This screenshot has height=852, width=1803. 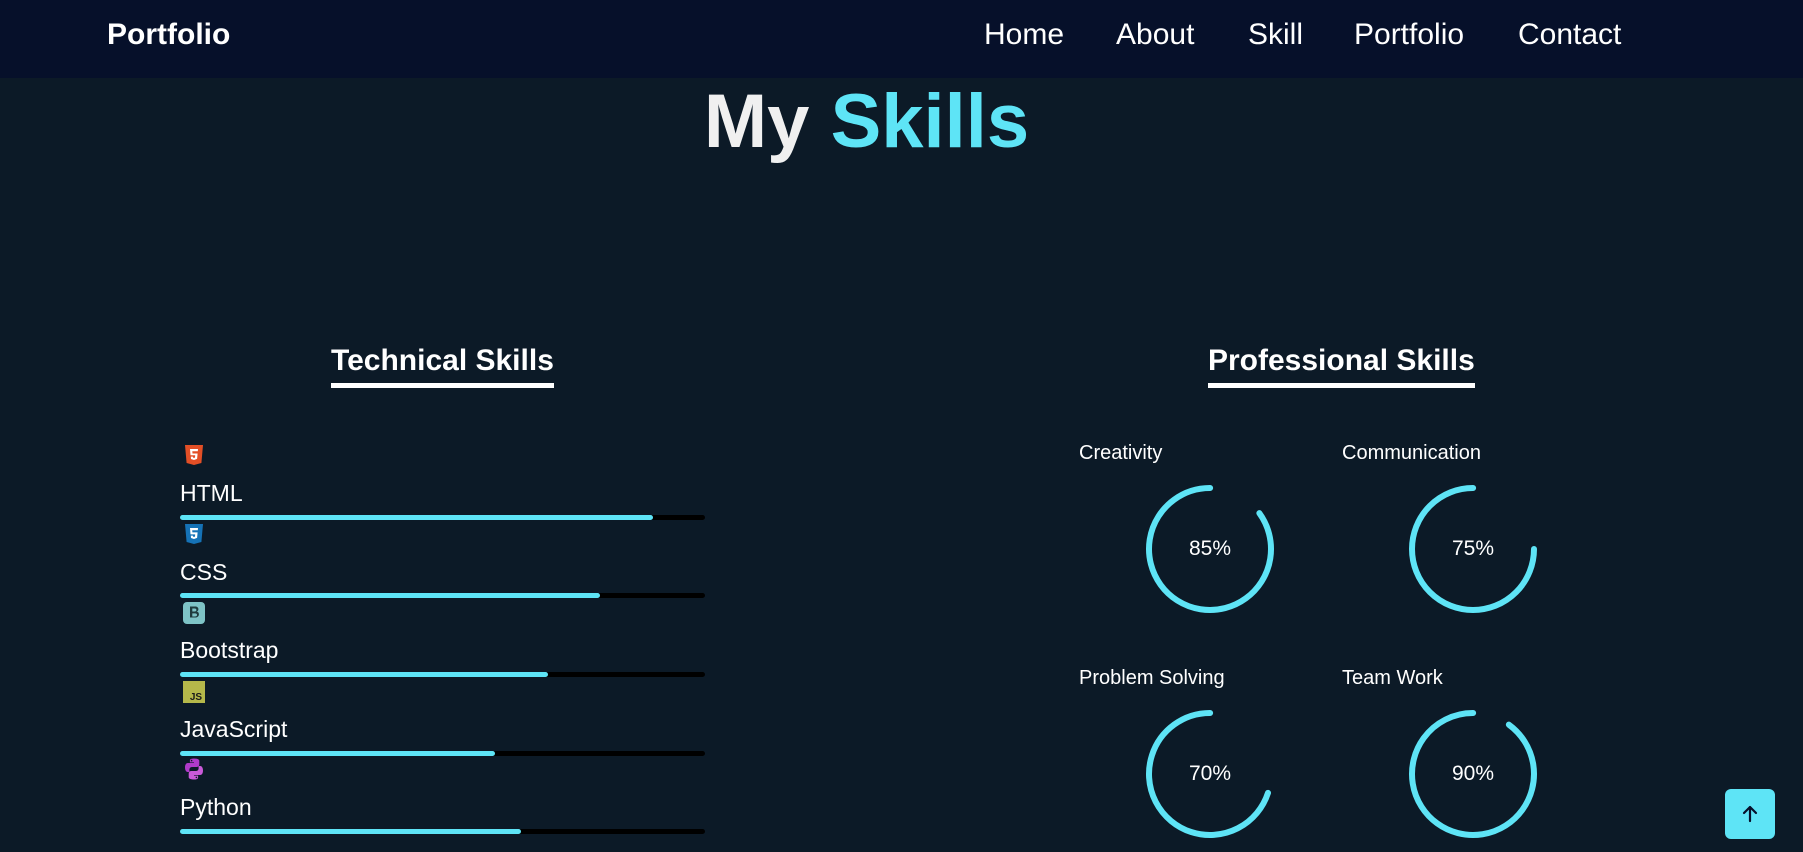 I want to click on skill-bar-fill-html, so click(x=416, y=517).